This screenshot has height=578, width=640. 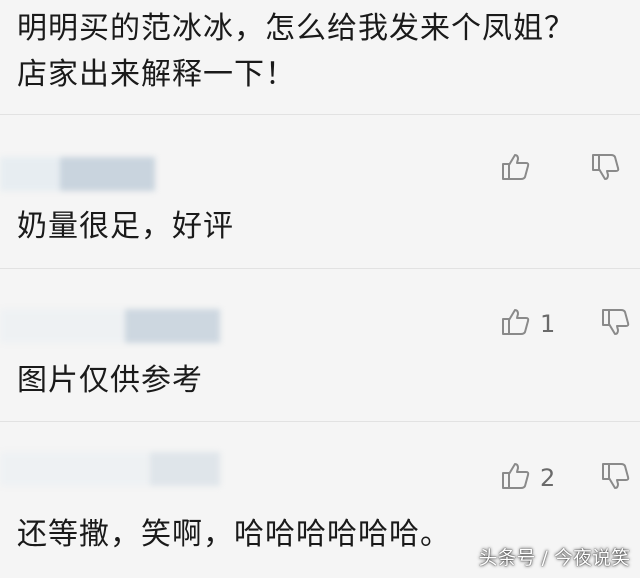 I want to click on comment-text: 奶量很足，好评, so click(x=125, y=226).